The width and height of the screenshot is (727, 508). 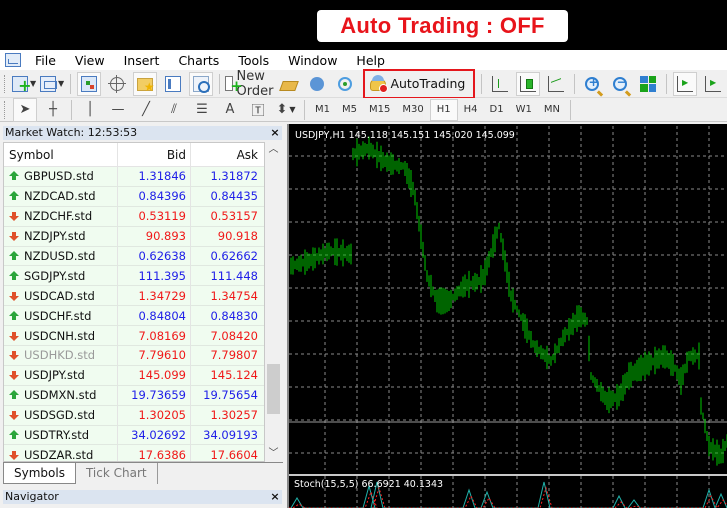 I want to click on equidistant-channel-button: ⫽, so click(x=174, y=110).